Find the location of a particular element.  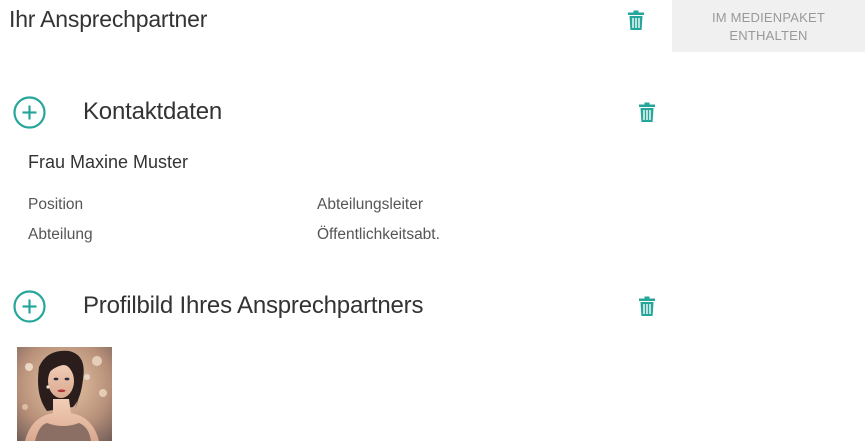

field-value-position: Abteilungsleiter is located at coordinates (370, 204).